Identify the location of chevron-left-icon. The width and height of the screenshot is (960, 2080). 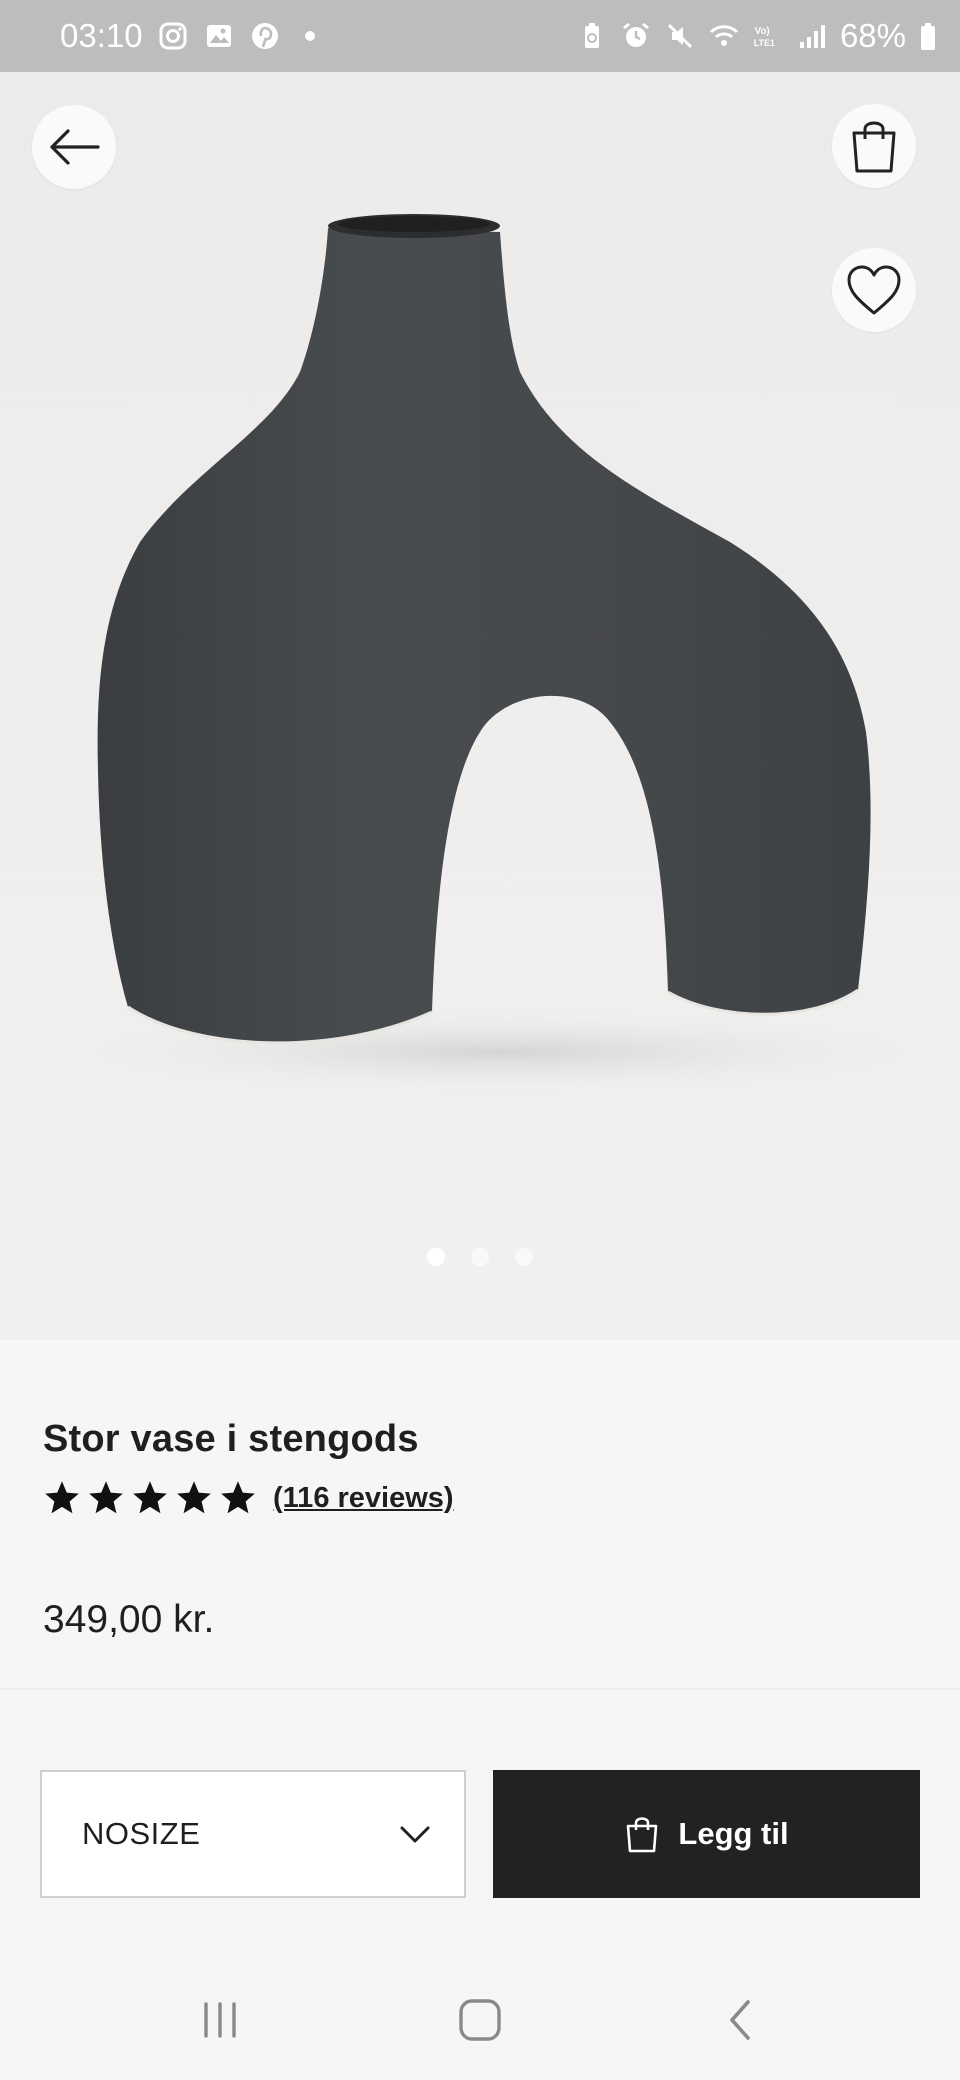
(740, 2020).